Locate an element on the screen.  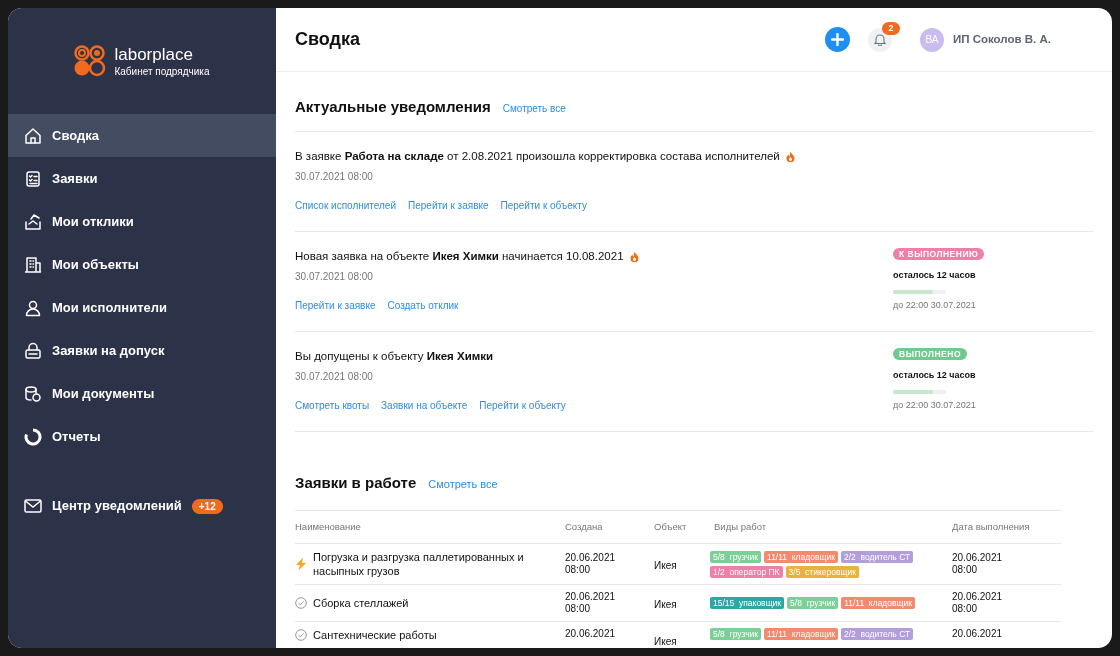
column-header: Создана is located at coordinates (584, 526).